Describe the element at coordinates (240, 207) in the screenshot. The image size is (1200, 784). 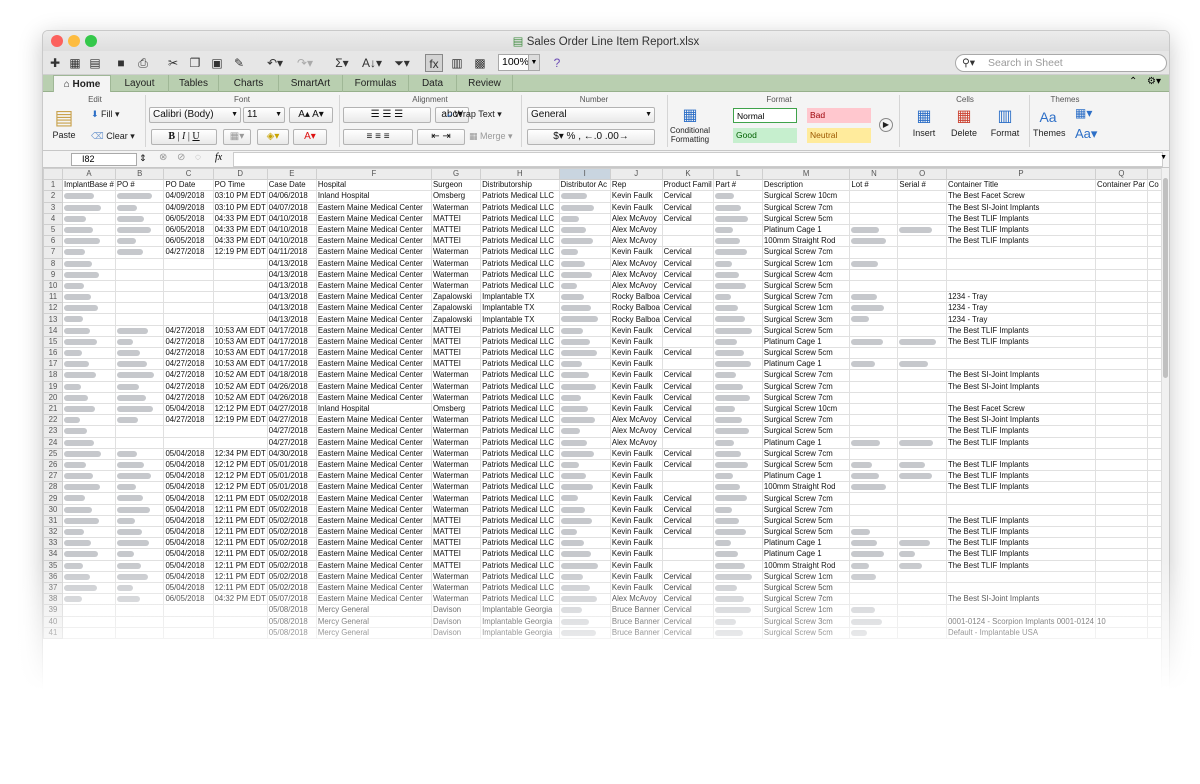
I see `cell: 03:10 PM EDT` at that location.